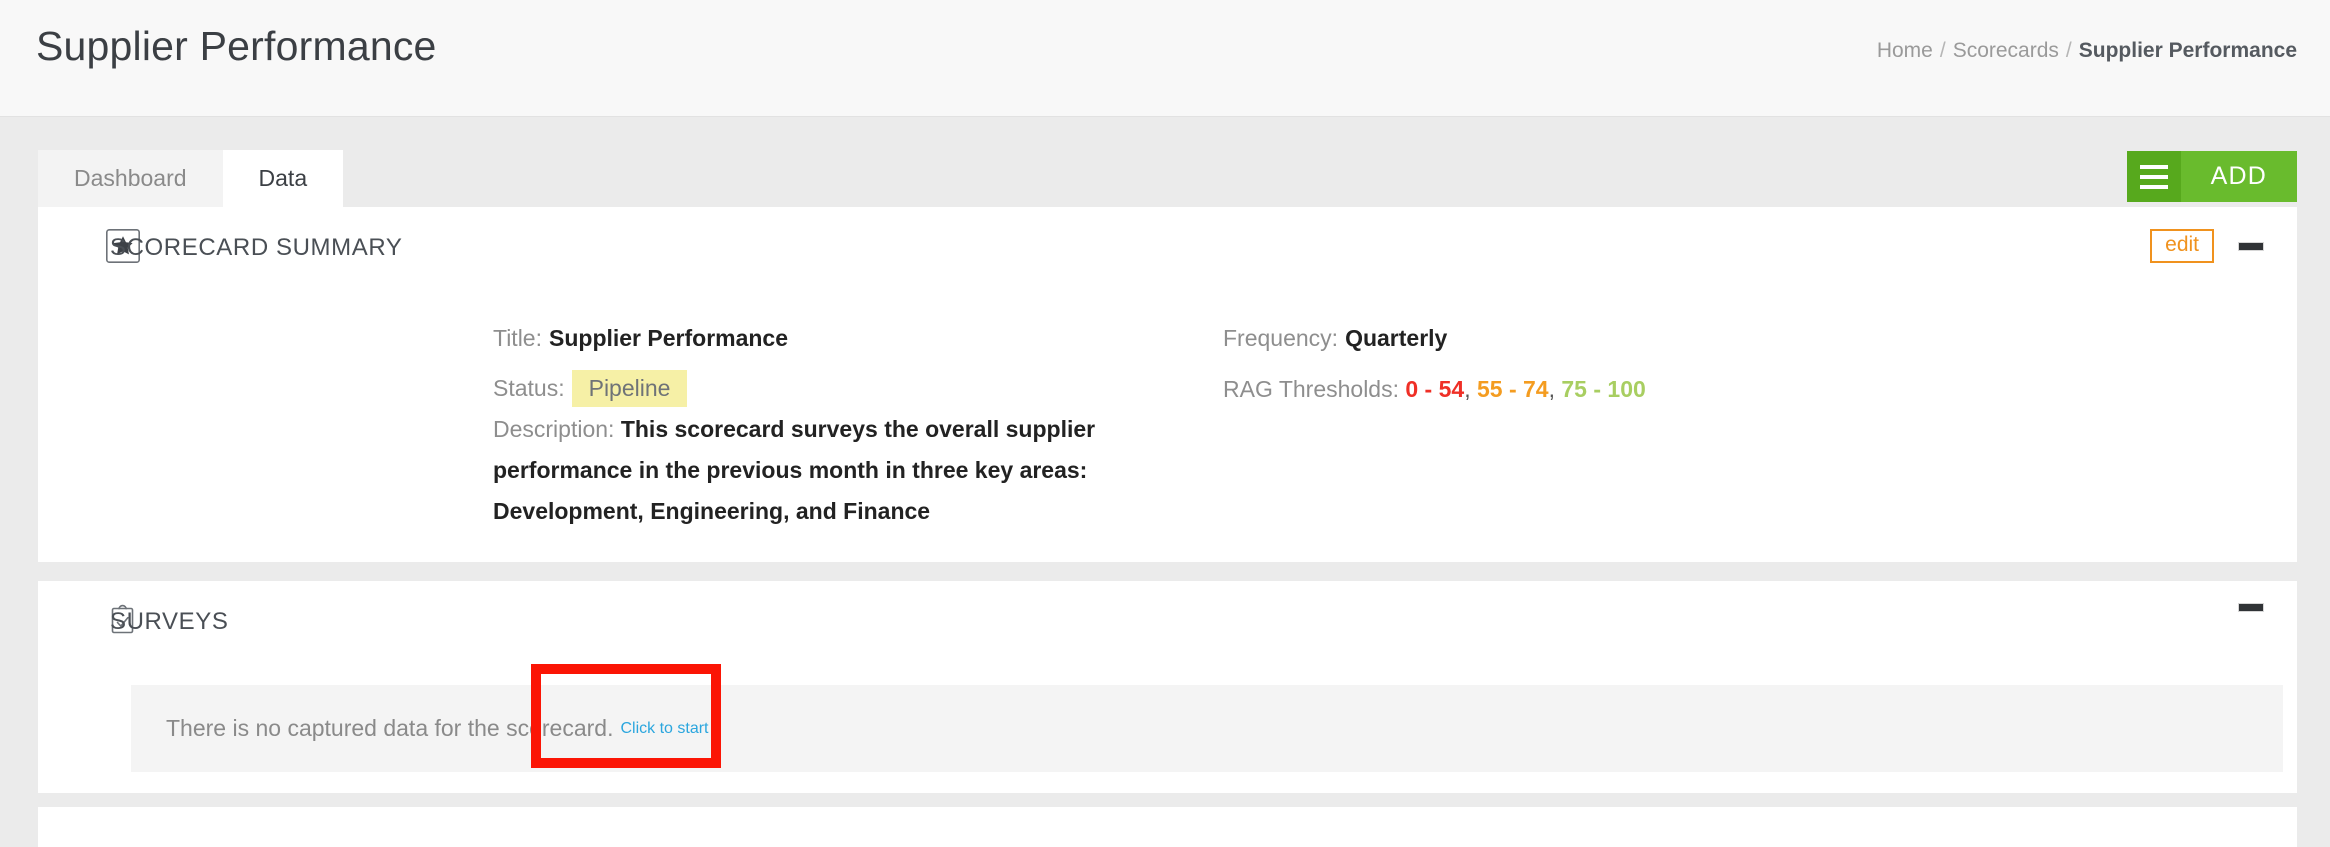  Describe the element at coordinates (2182, 246) in the screenshot. I see `edit-button: edit` at that location.